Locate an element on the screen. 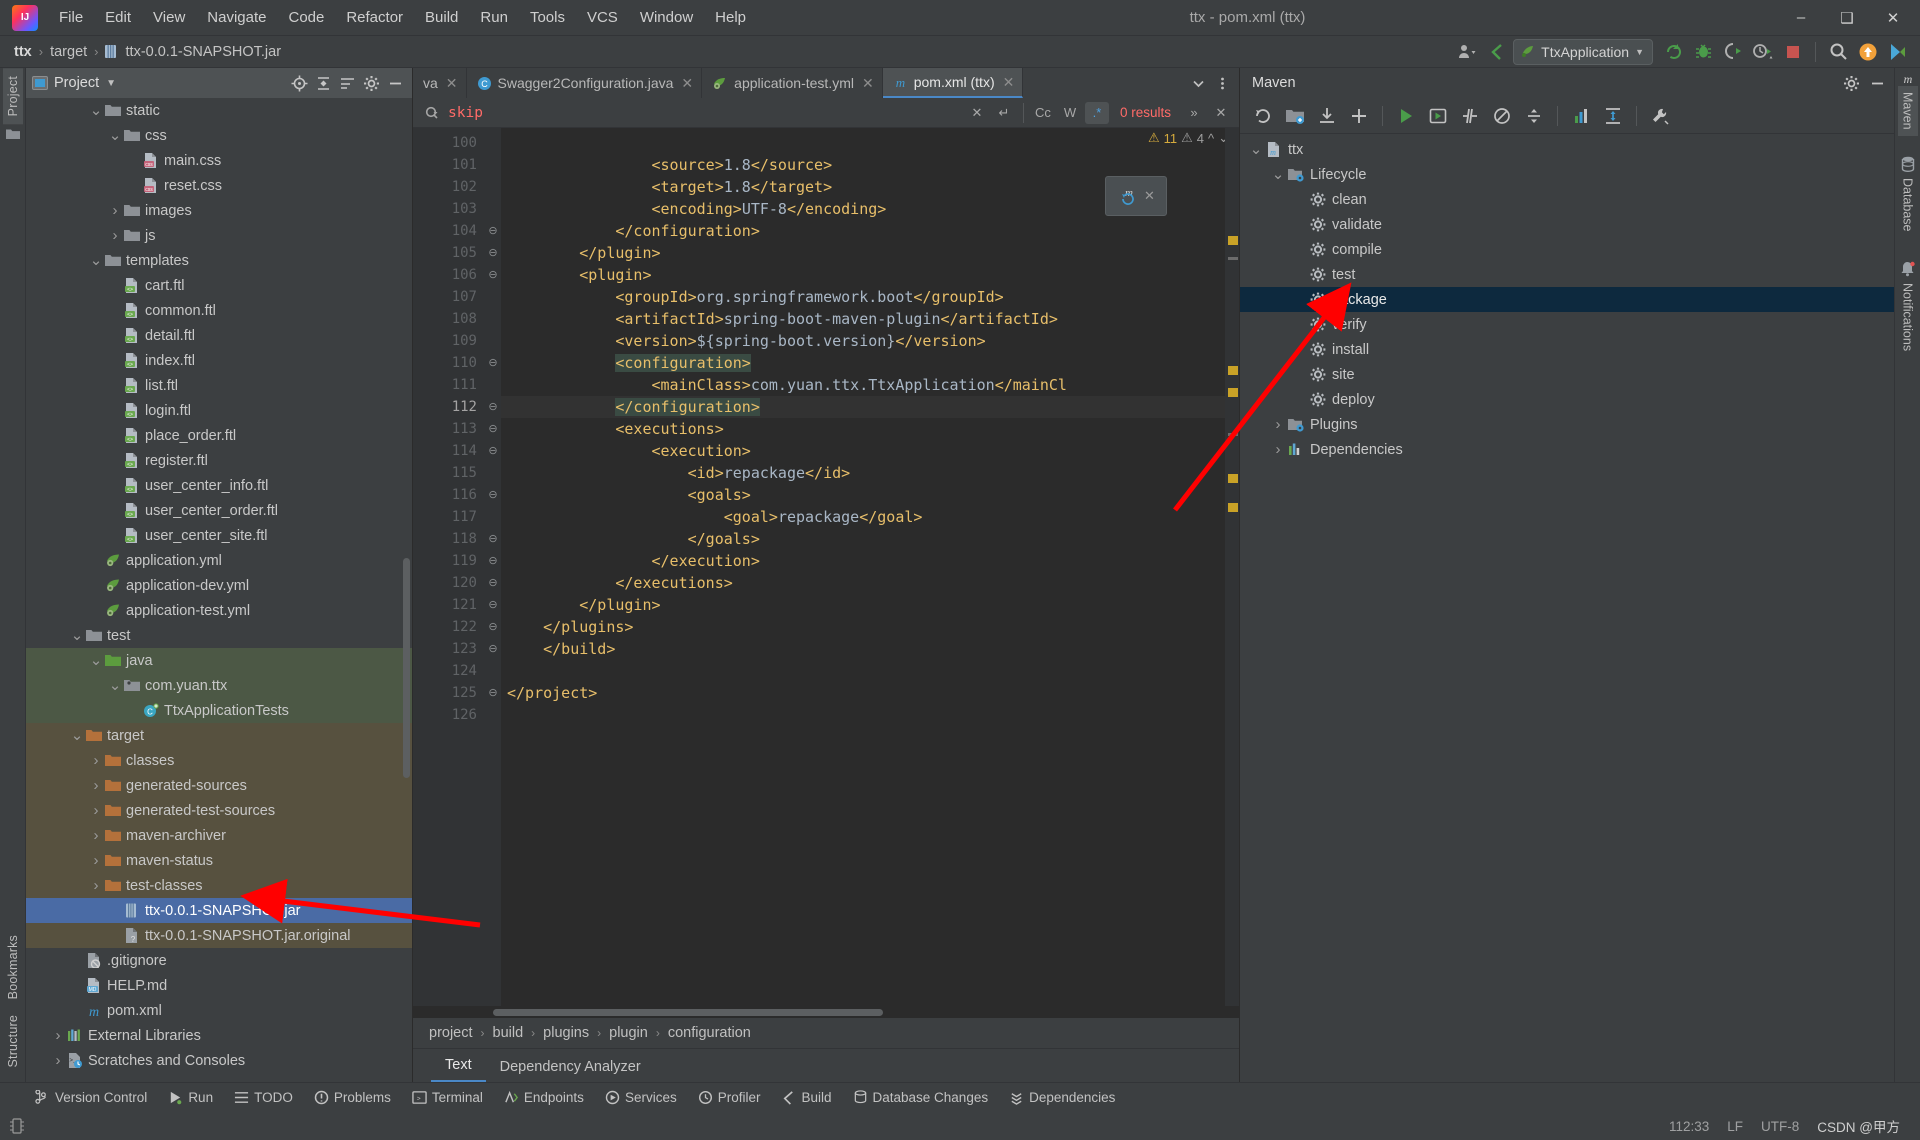 This screenshot has width=1920, height=1140. hide-panel-icon is located at coordinates (1877, 83).